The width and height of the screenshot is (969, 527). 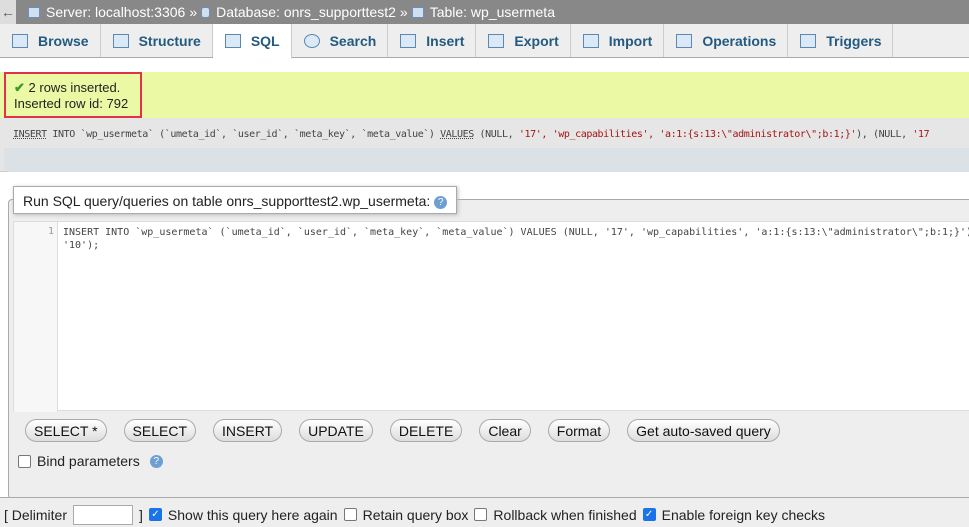 I want to click on table-name: onrs_supporttest2.wp_usermeta:, so click(x=328, y=201).